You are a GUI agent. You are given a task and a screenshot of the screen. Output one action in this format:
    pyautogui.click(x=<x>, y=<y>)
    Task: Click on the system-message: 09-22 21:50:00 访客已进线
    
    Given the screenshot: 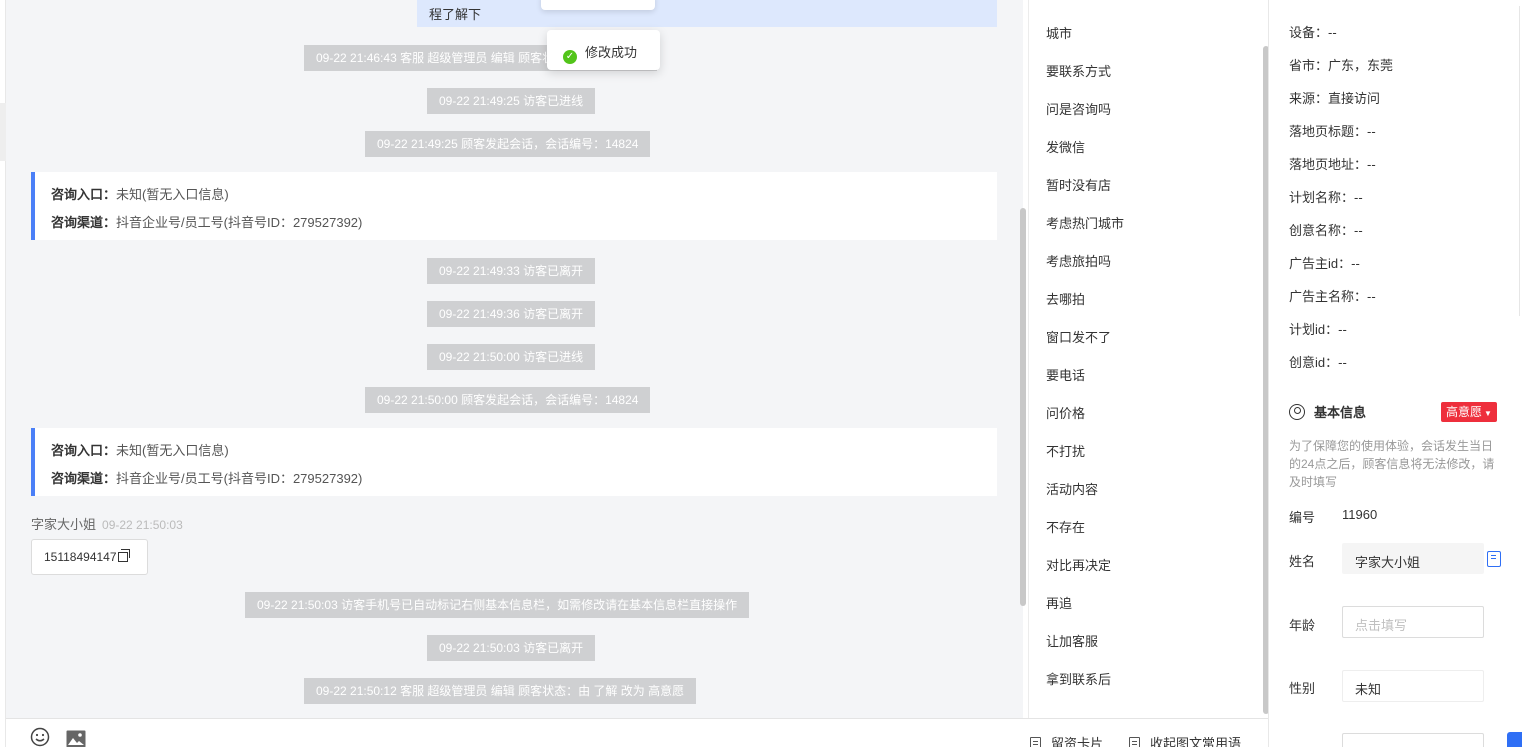 What is the action you would take?
    pyautogui.click(x=511, y=357)
    